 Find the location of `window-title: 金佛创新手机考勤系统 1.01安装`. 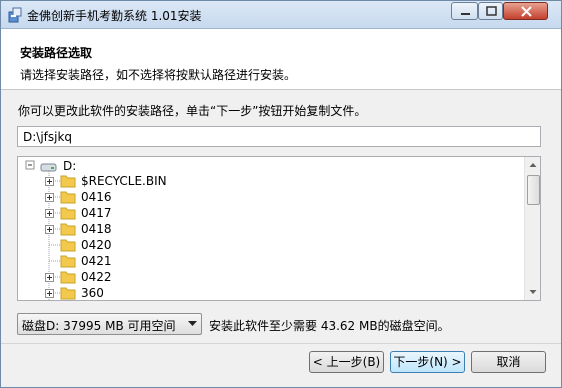

window-title: 金佛创新手机考勤系统 1.01安装 is located at coordinates (114, 16).